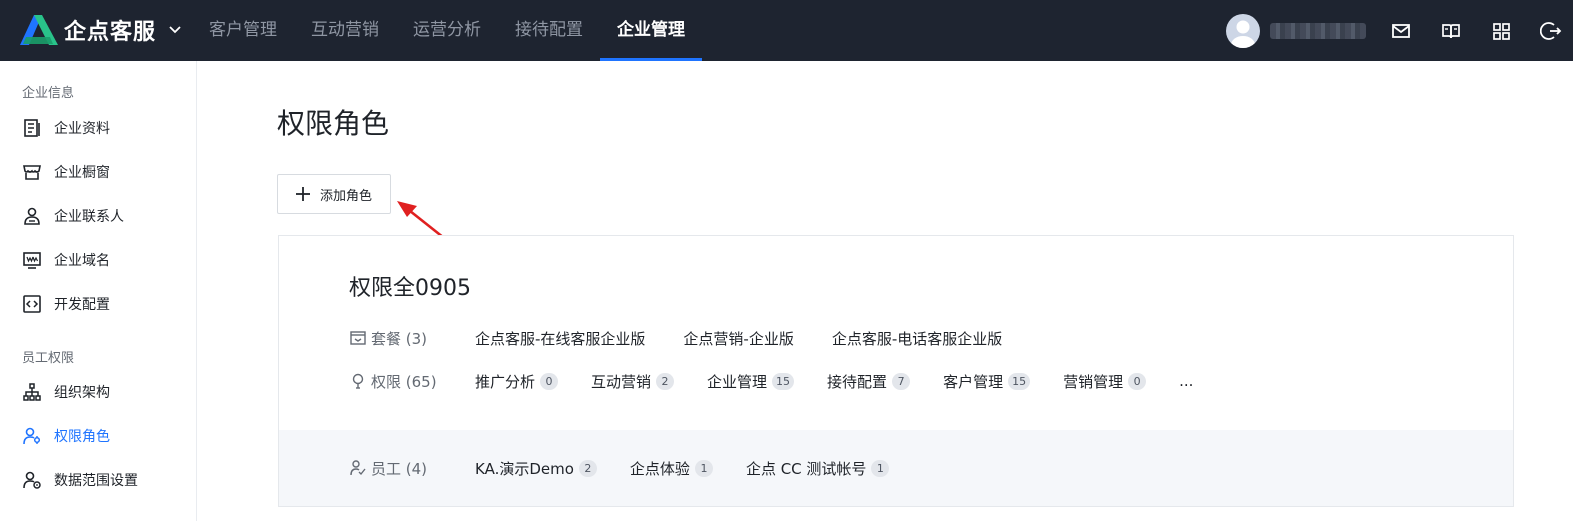  I want to click on storefront-icon, so click(32, 172).